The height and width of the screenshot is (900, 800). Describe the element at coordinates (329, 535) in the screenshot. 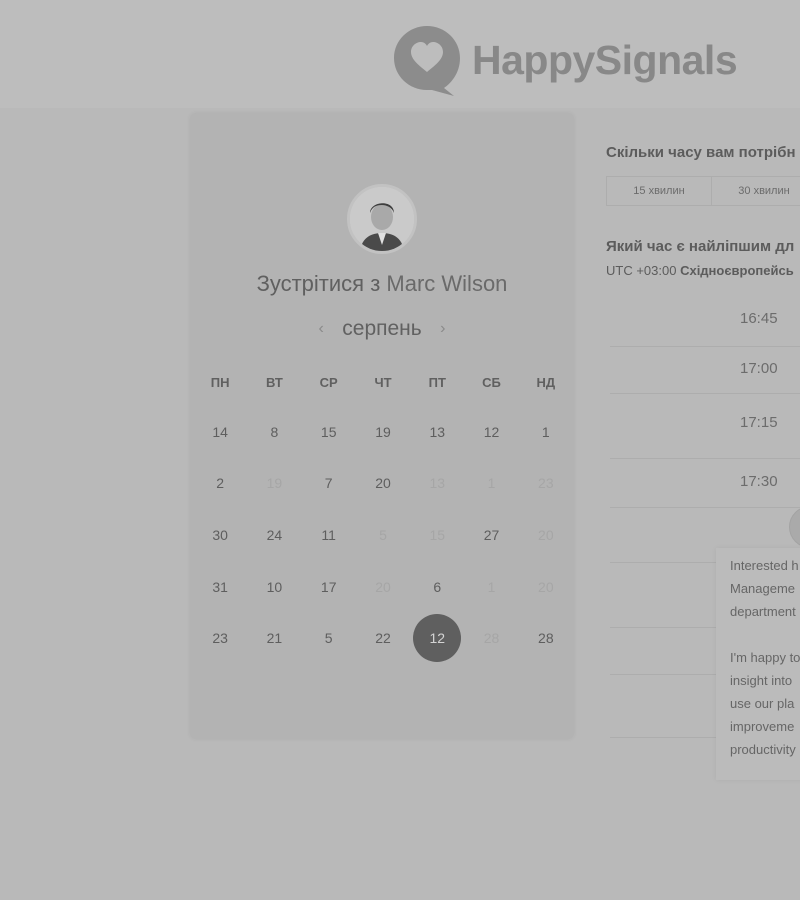

I see `calendar-day: 11` at that location.